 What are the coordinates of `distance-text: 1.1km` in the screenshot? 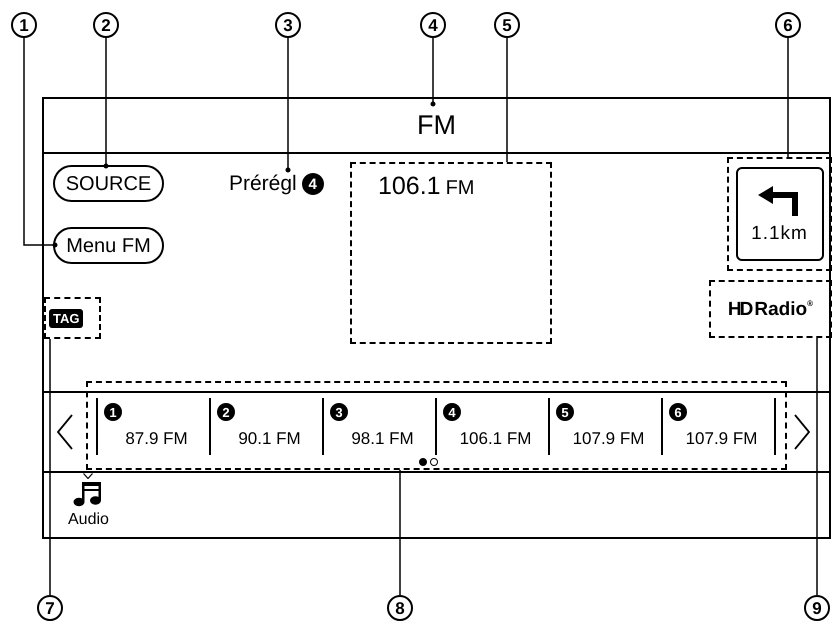 It's located at (779, 233).